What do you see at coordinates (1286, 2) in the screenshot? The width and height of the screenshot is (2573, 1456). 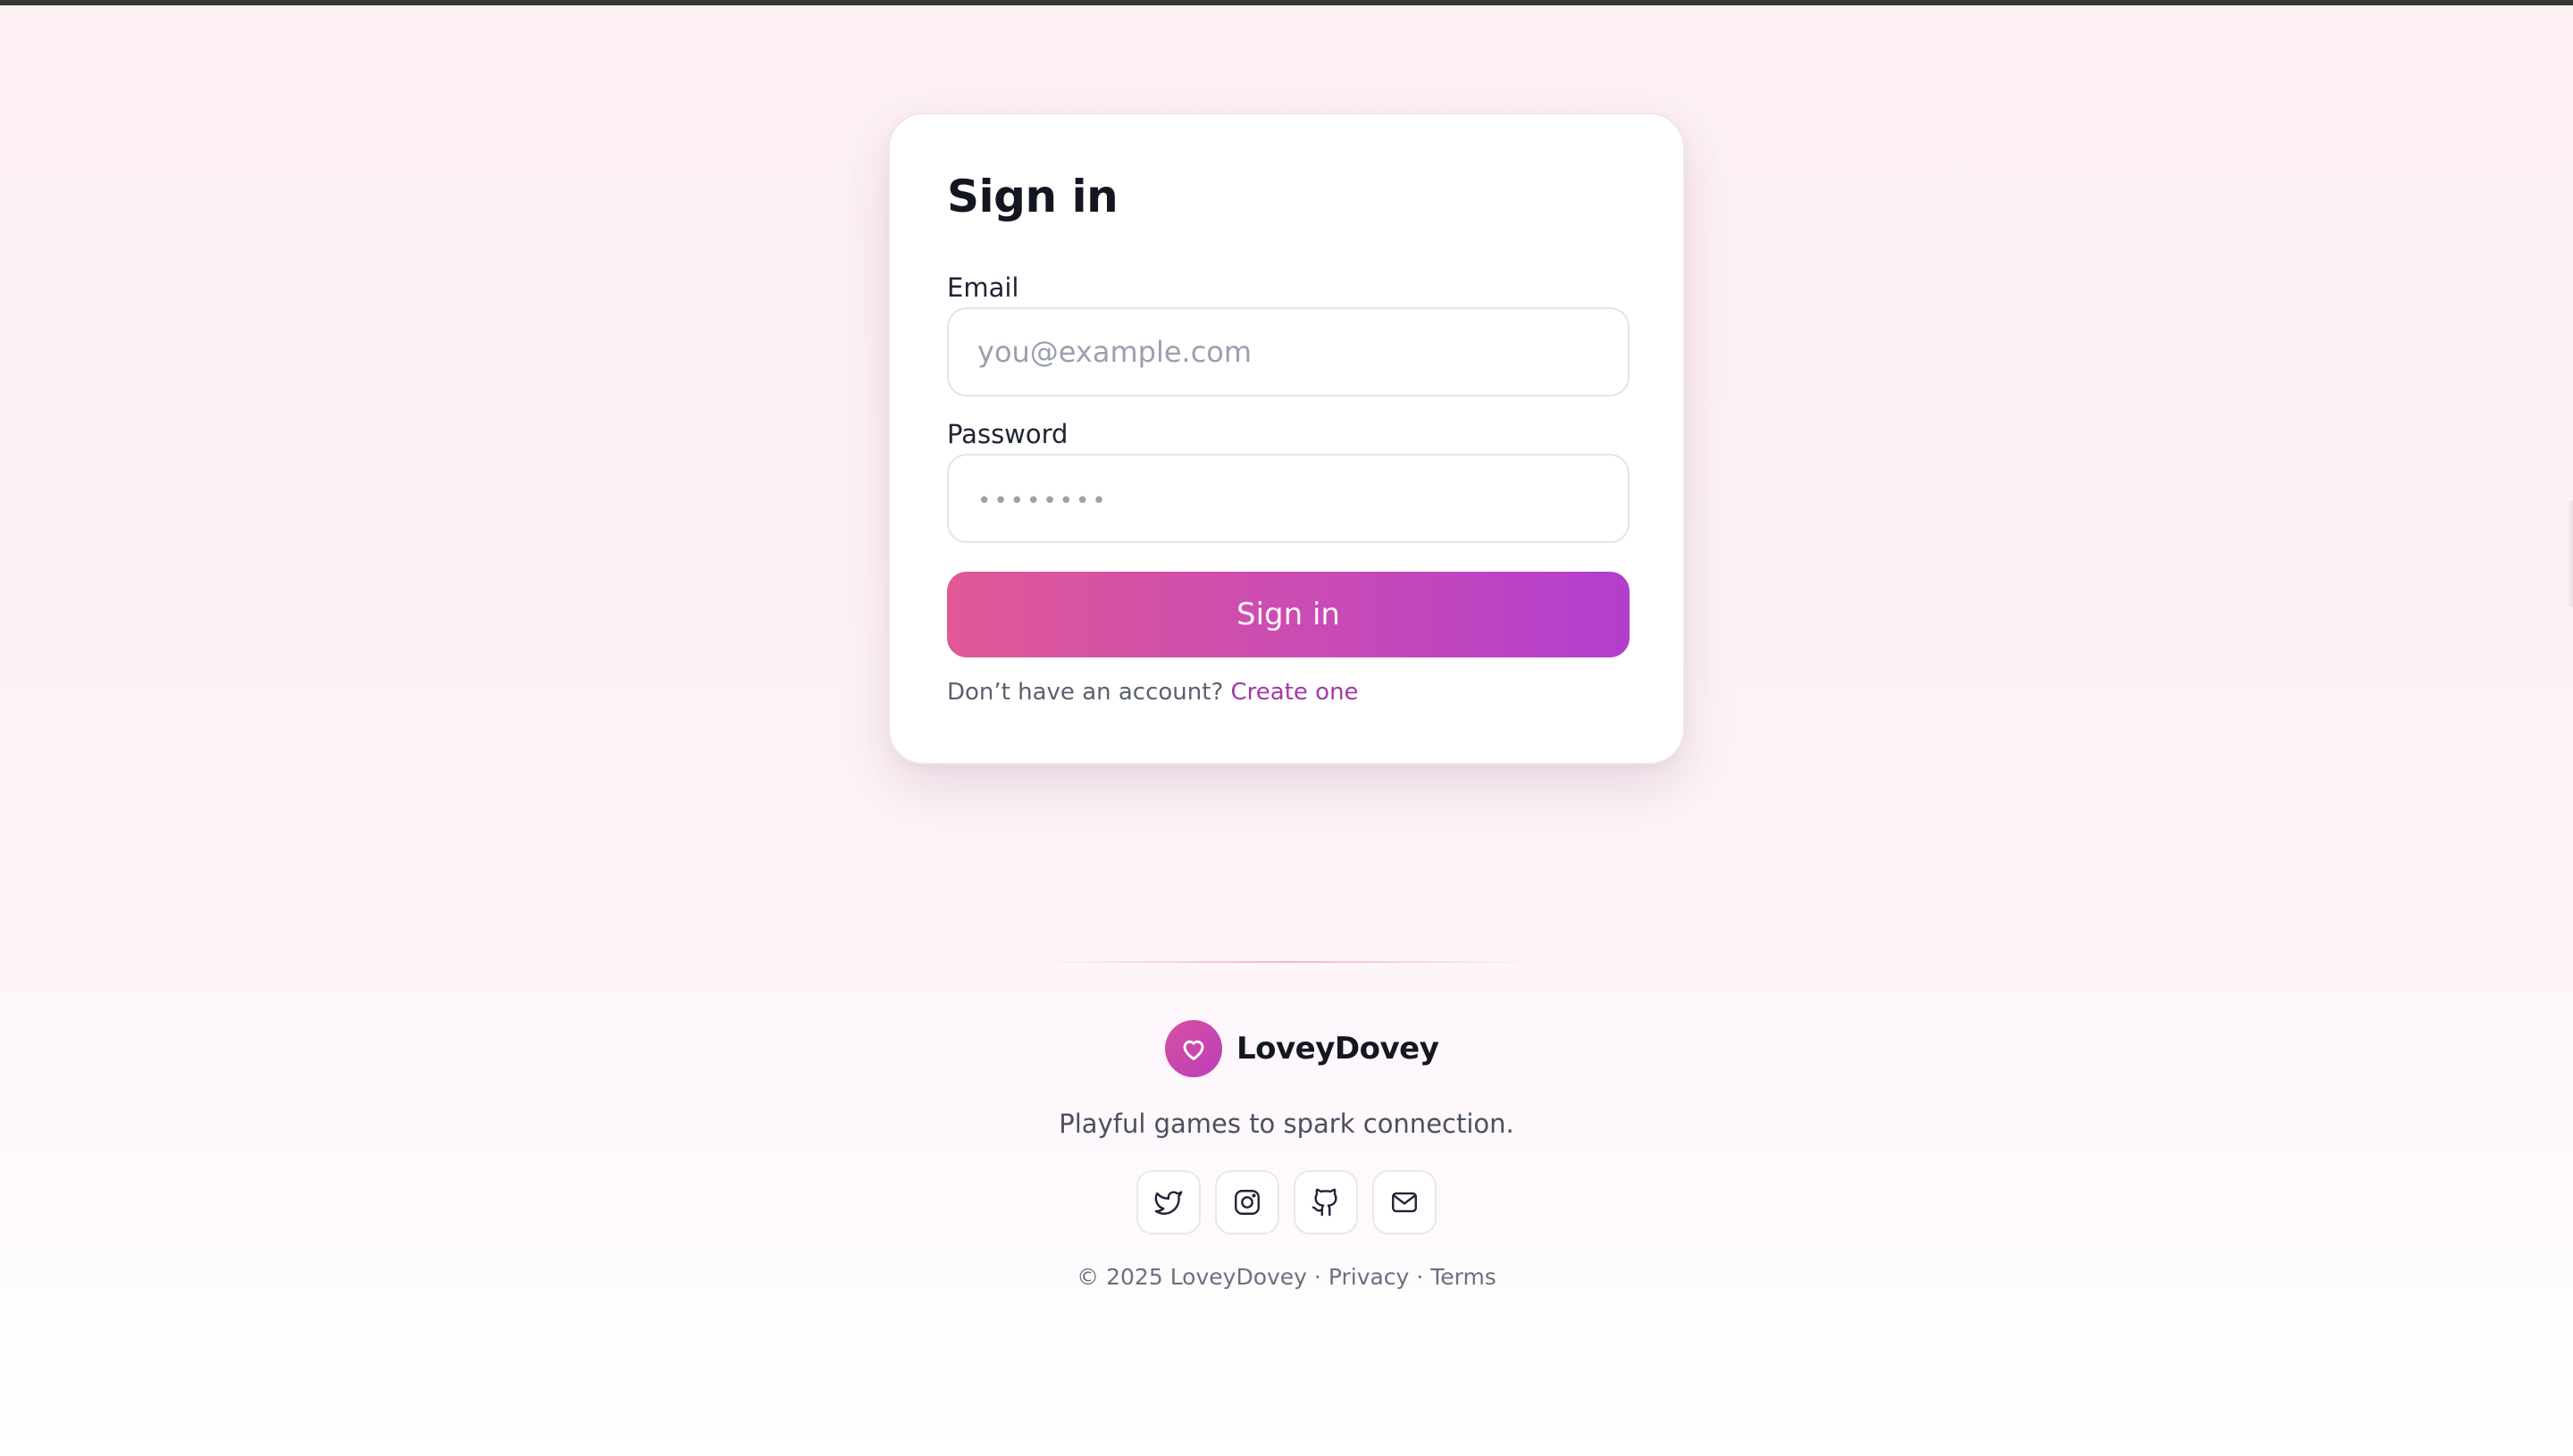 I see `top-border` at bounding box center [1286, 2].